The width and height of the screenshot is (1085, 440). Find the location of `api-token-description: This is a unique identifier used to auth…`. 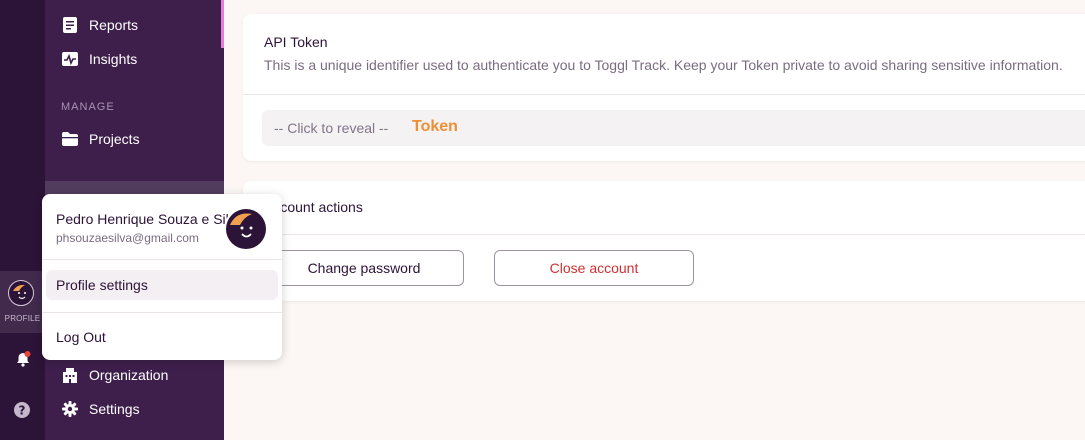

api-token-description: This is a unique identifier used to auth… is located at coordinates (663, 65).